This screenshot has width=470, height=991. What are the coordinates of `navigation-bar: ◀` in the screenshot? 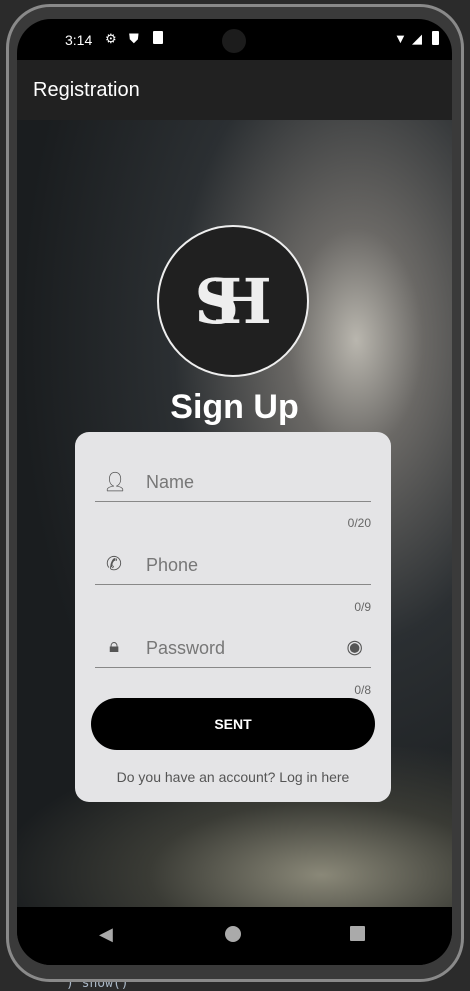 It's located at (234, 936).